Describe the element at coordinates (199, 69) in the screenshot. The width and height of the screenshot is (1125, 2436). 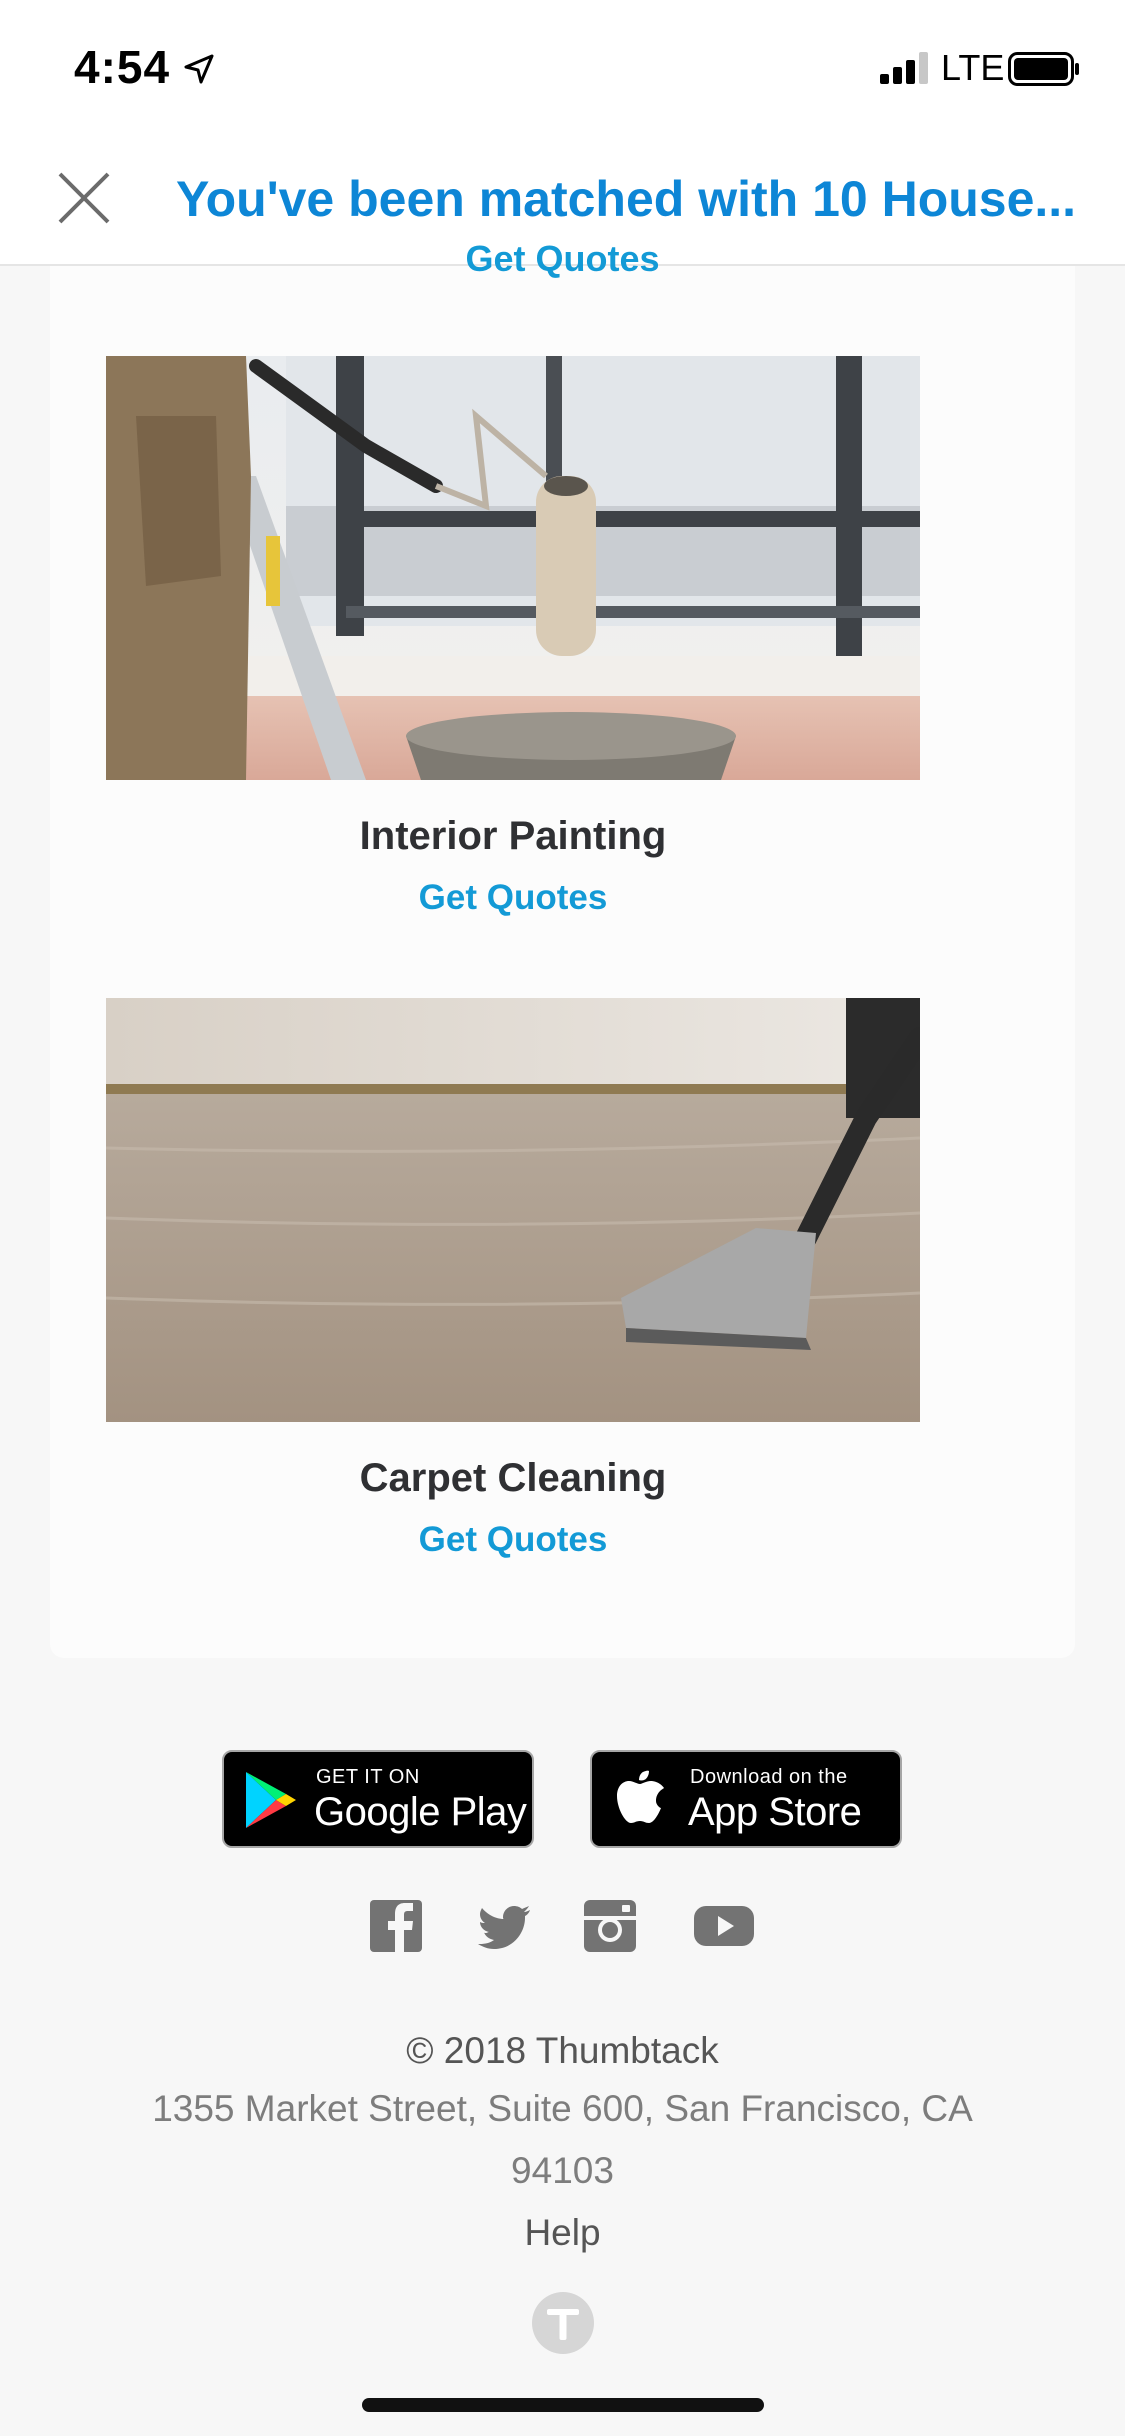
I see `location-arrow-icon` at that location.